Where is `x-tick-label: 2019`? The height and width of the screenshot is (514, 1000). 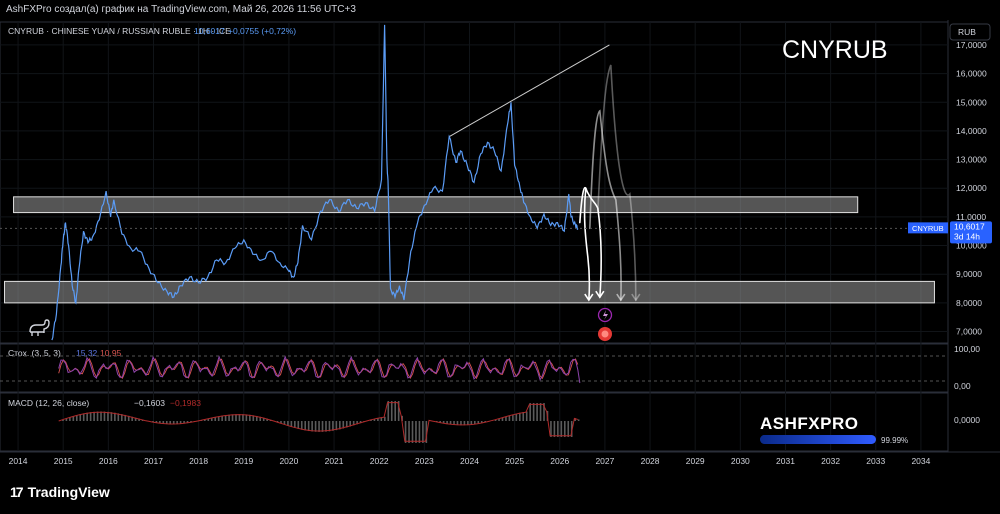
x-tick-label: 2019 is located at coordinates (243, 461).